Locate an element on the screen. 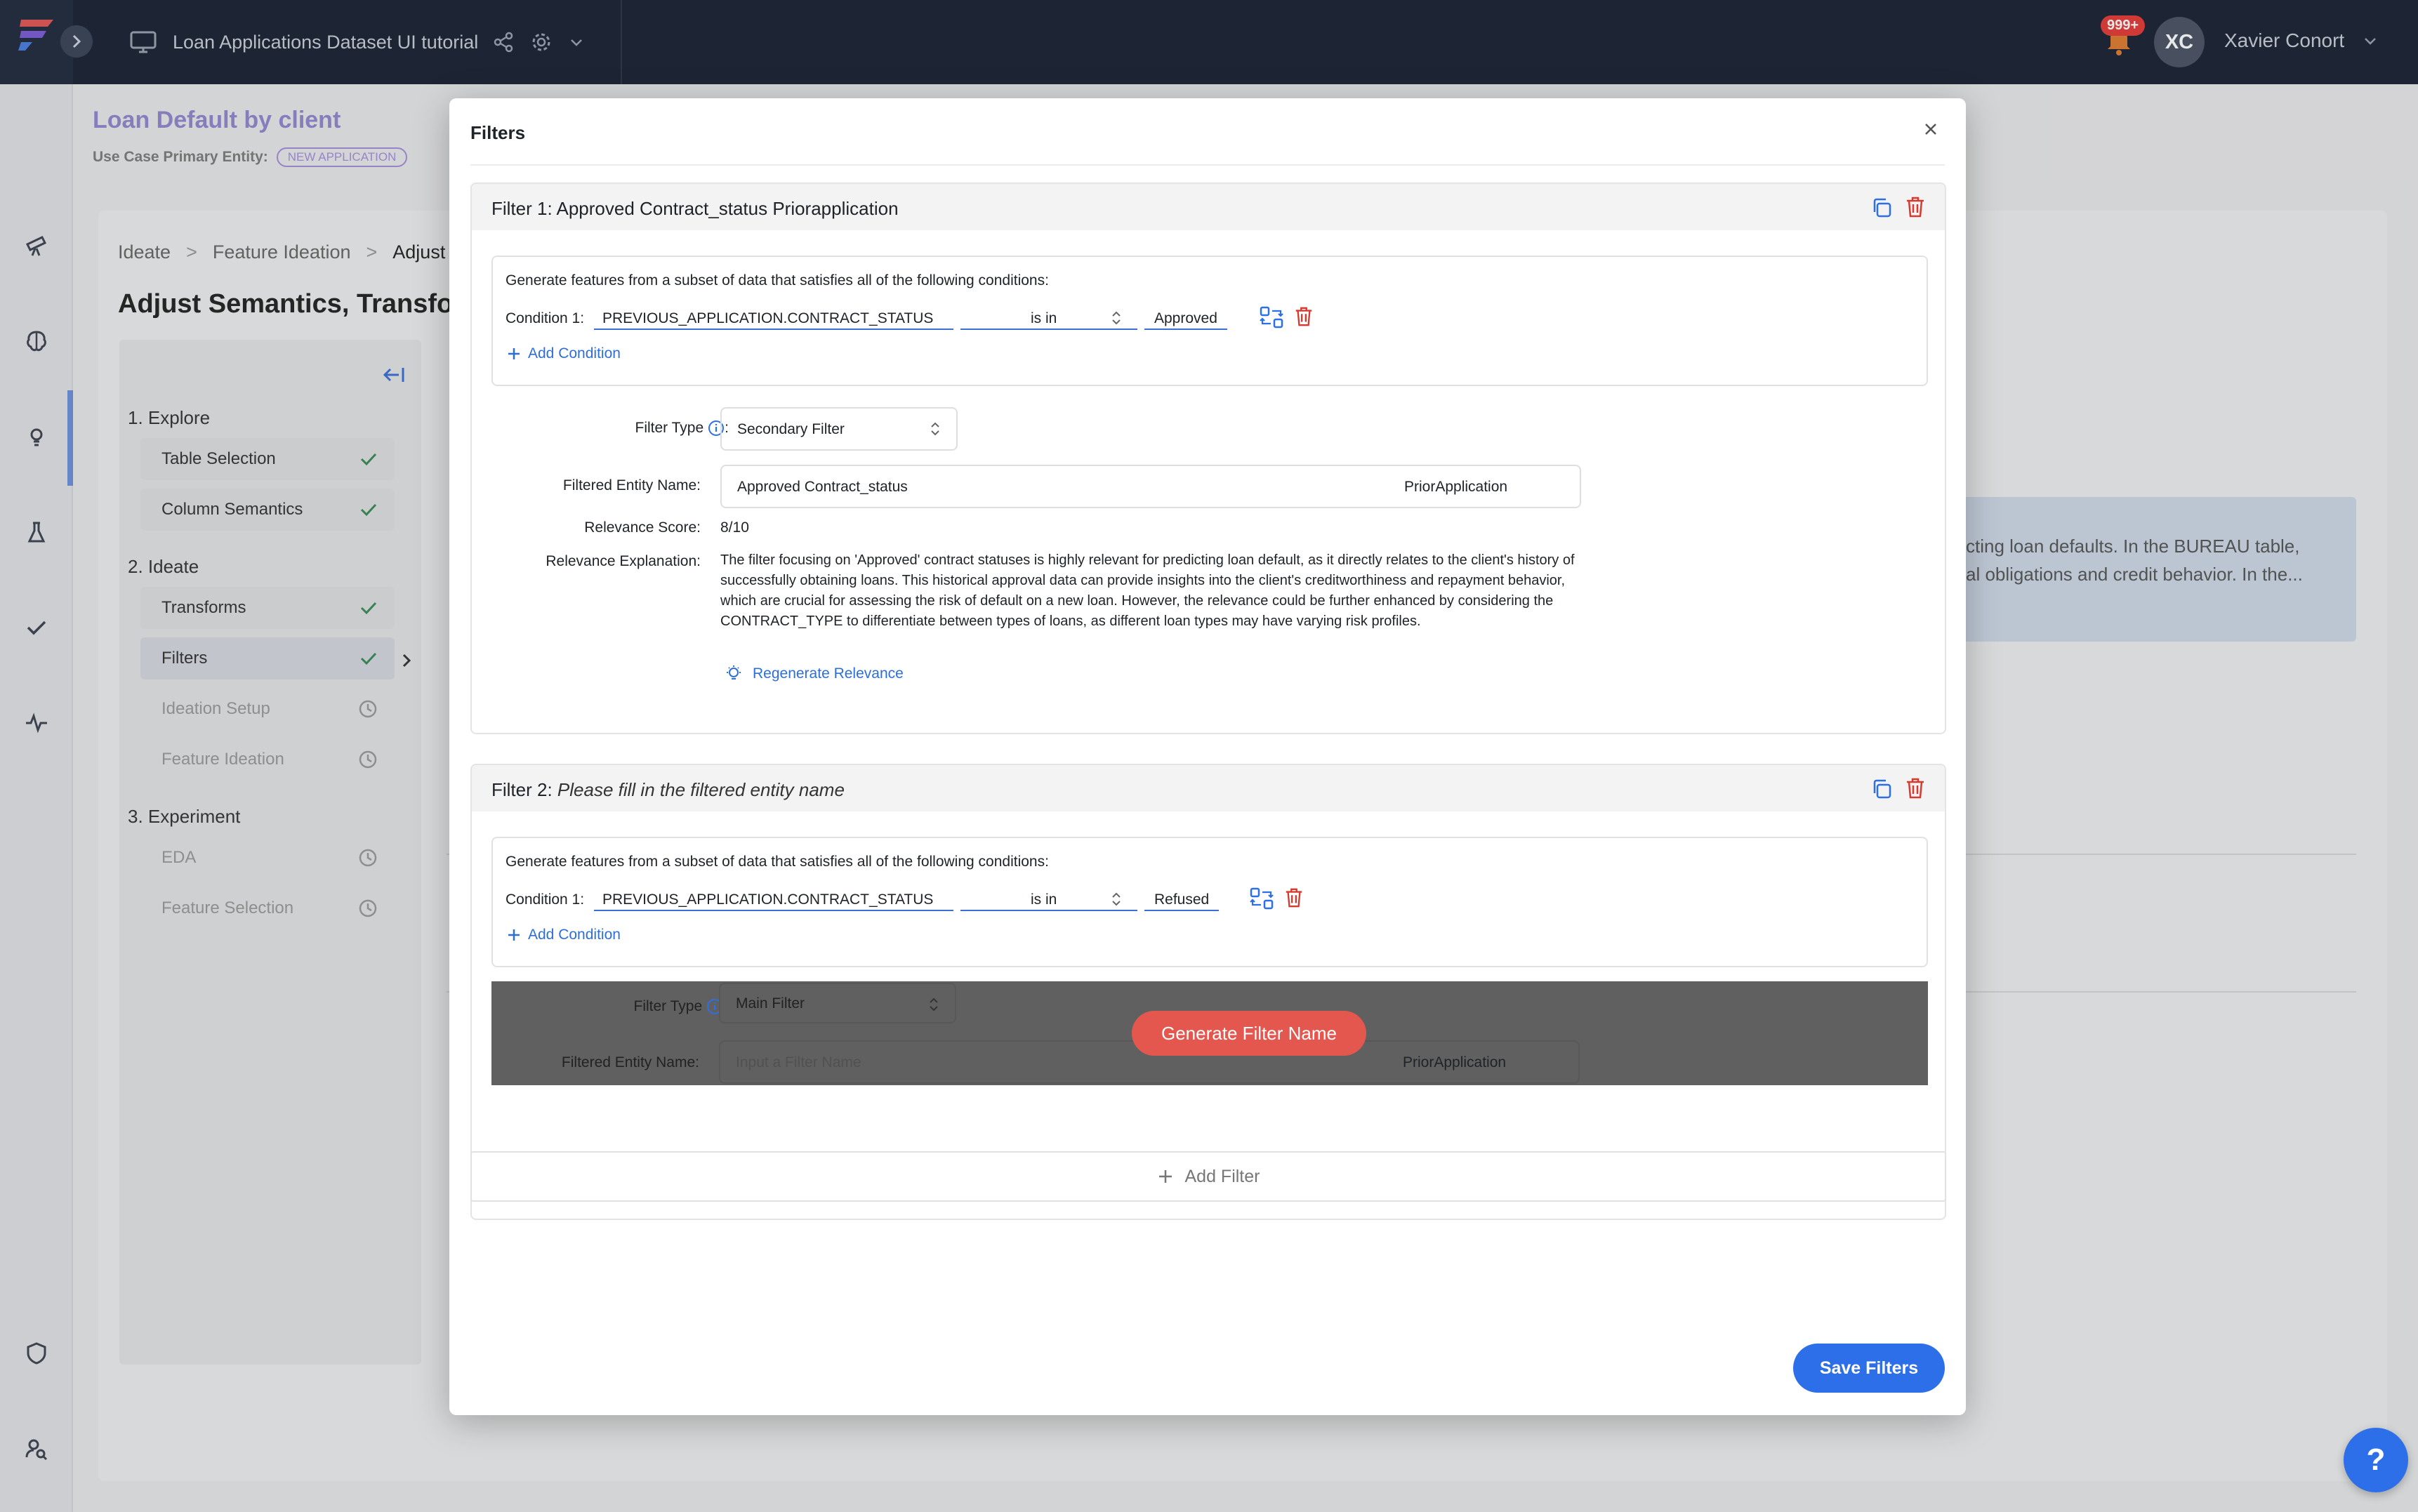 The height and width of the screenshot is (1512, 2418). filter-type-select: Secondary Filter is located at coordinates (839, 429).